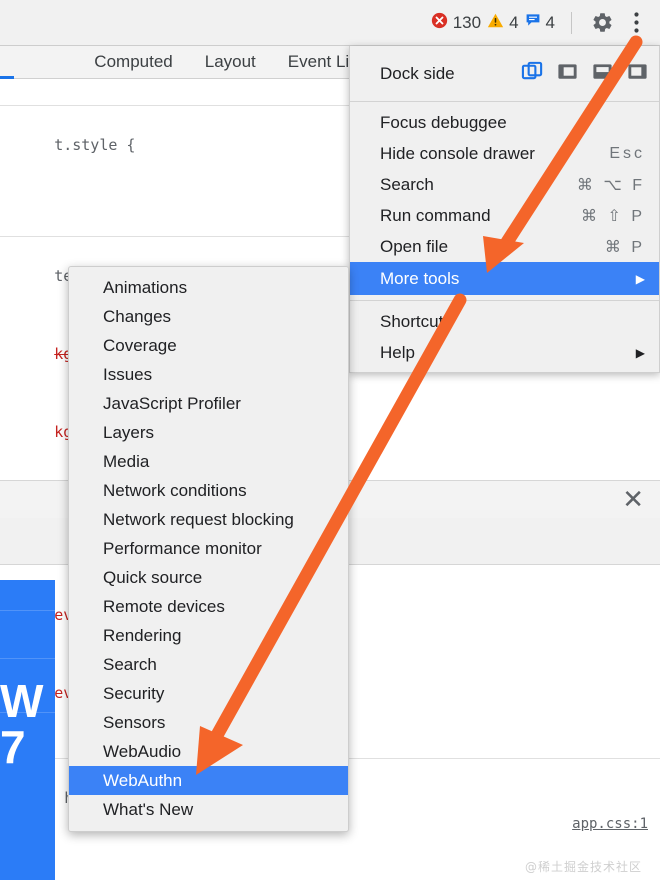  What do you see at coordinates (435, 215) in the screenshot?
I see `menu-item-label: Run command` at bounding box center [435, 215].